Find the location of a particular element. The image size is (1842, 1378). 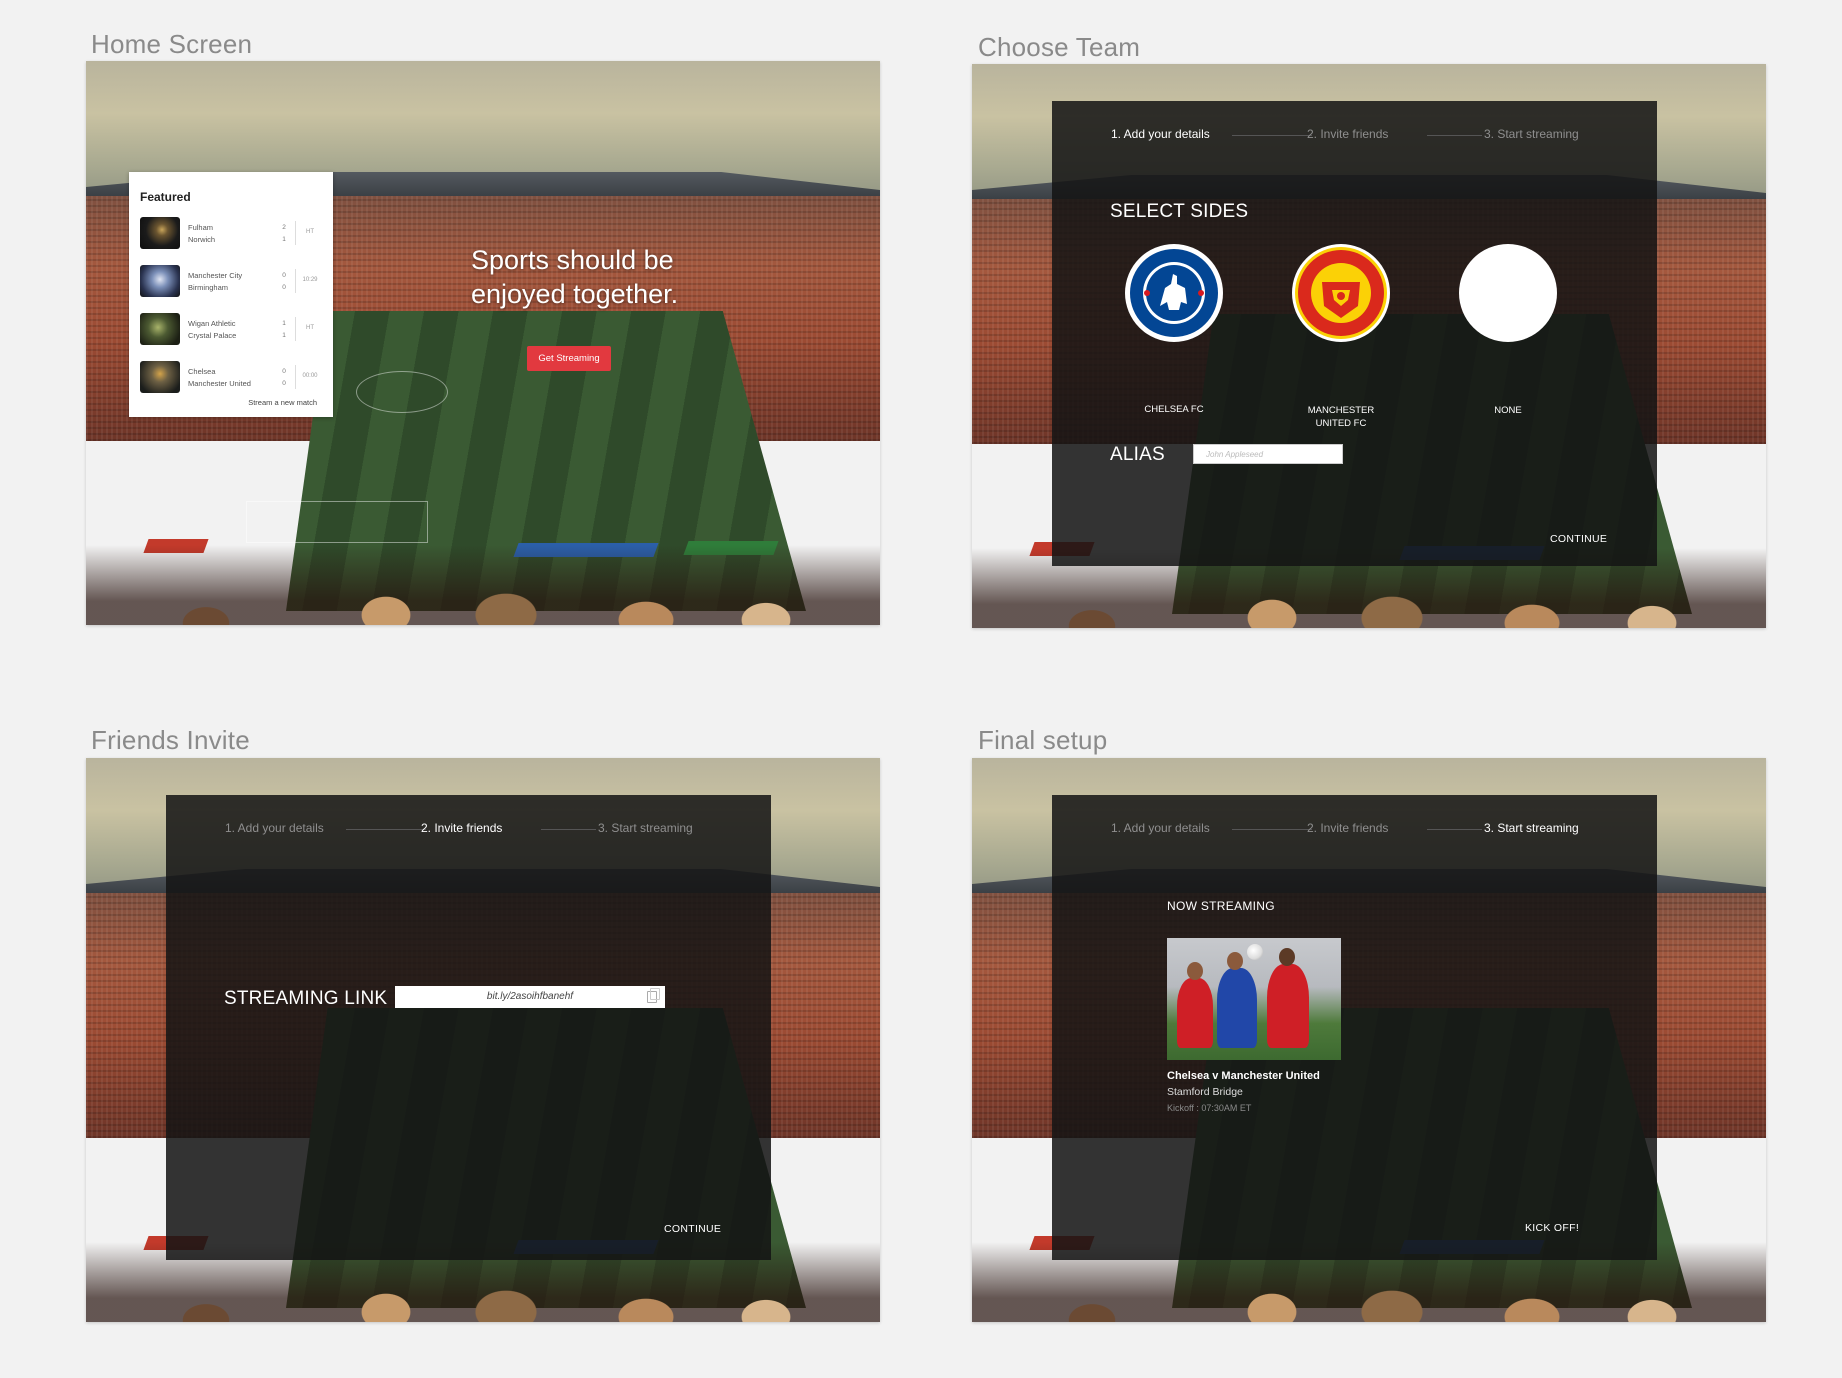

match-row: Manchester City Birmingham 00 10:29 is located at coordinates (231, 282).